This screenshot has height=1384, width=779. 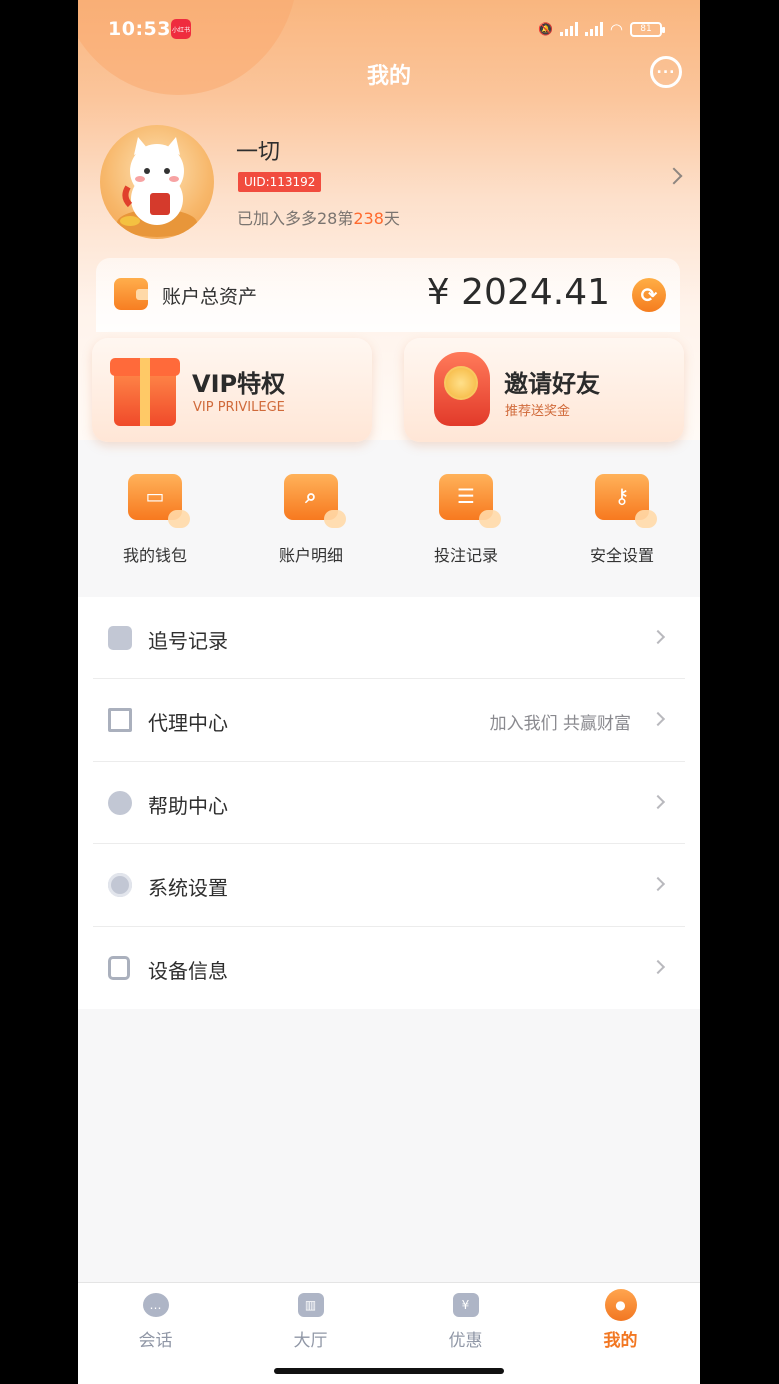 I want to click on home-indicator, so click(x=389, y=1371).